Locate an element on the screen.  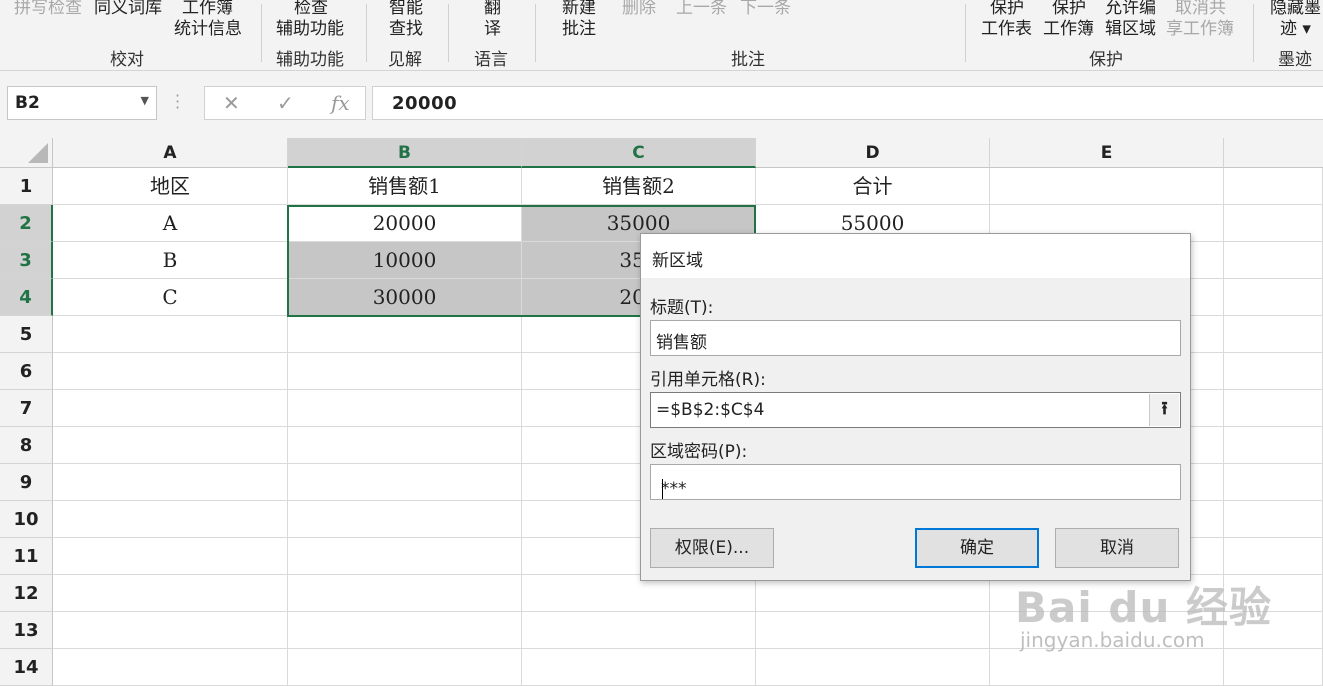
ok-button: 确定 is located at coordinates (977, 548).